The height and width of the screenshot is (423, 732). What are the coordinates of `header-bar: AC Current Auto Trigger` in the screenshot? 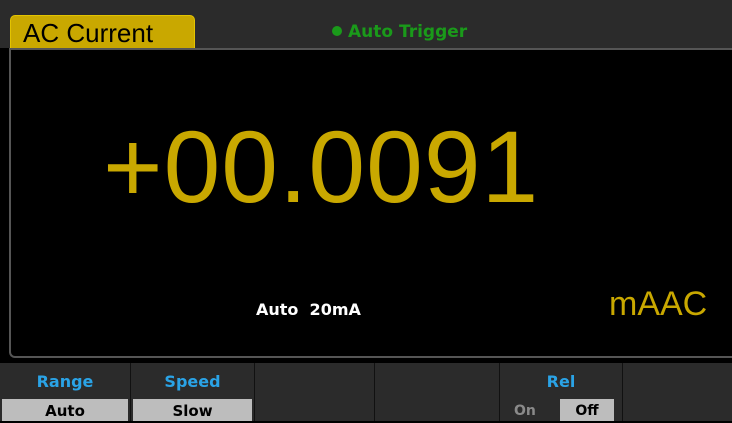 It's located at (366, 24).